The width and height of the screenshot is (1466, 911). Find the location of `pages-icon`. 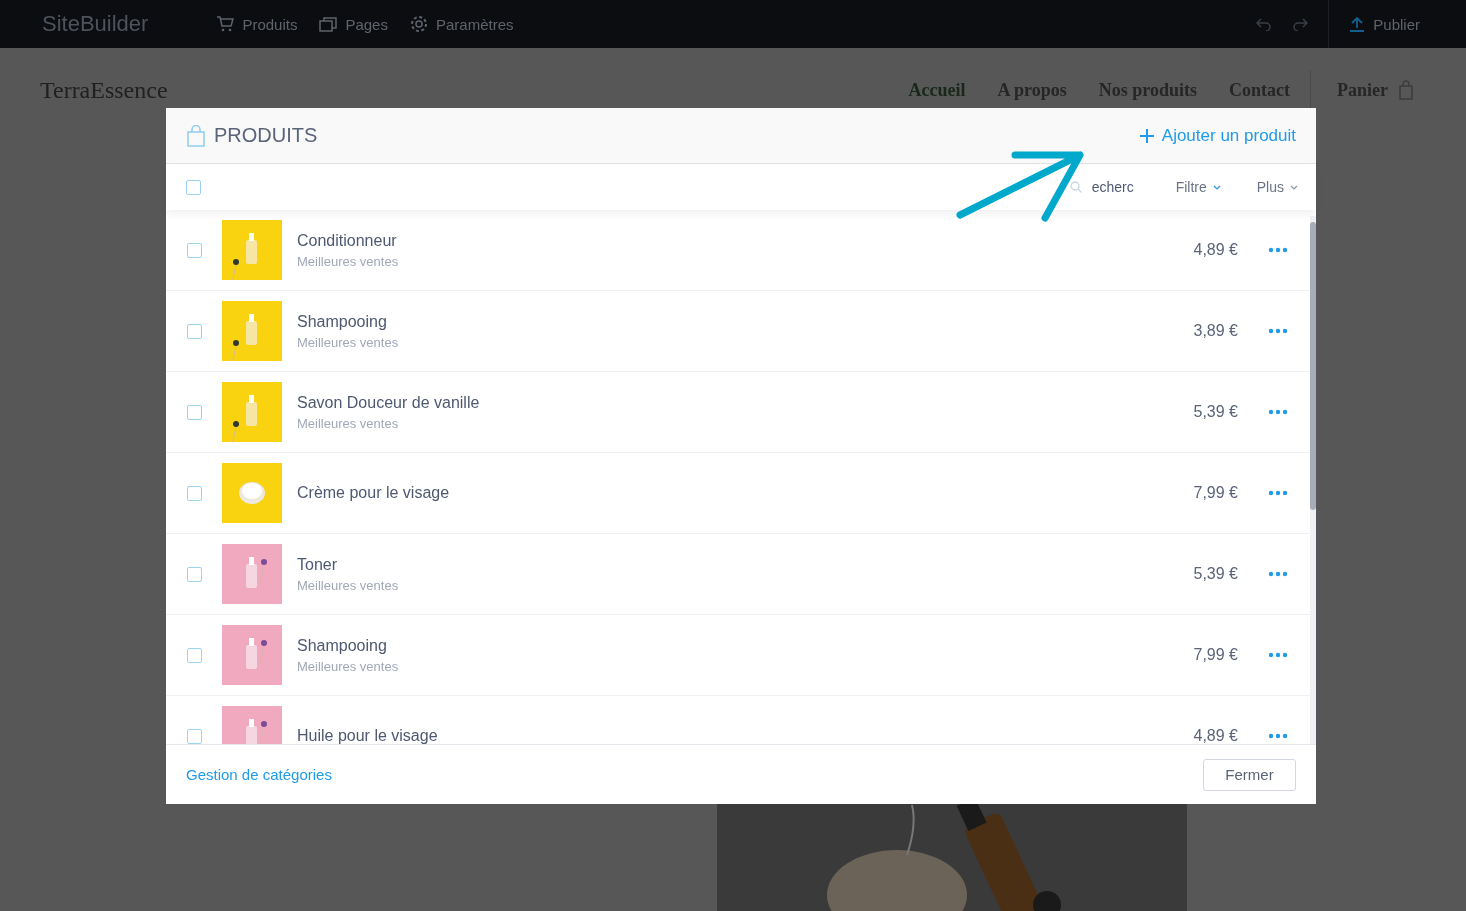

pages-icon is located at coordinates (329, 24).